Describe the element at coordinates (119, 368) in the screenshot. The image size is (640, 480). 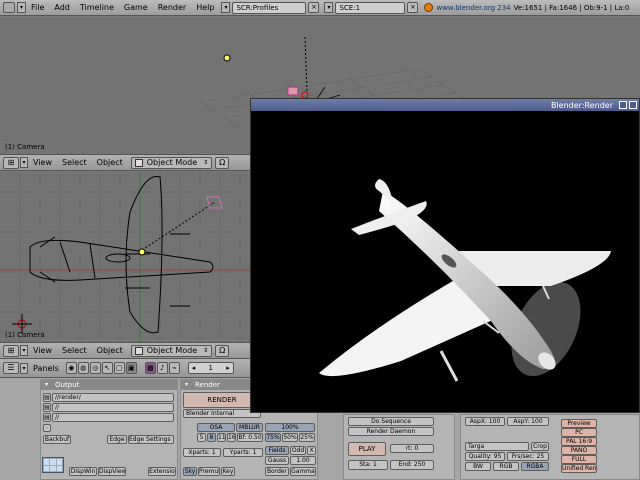
I see `editing-icon: ▢` at that location.